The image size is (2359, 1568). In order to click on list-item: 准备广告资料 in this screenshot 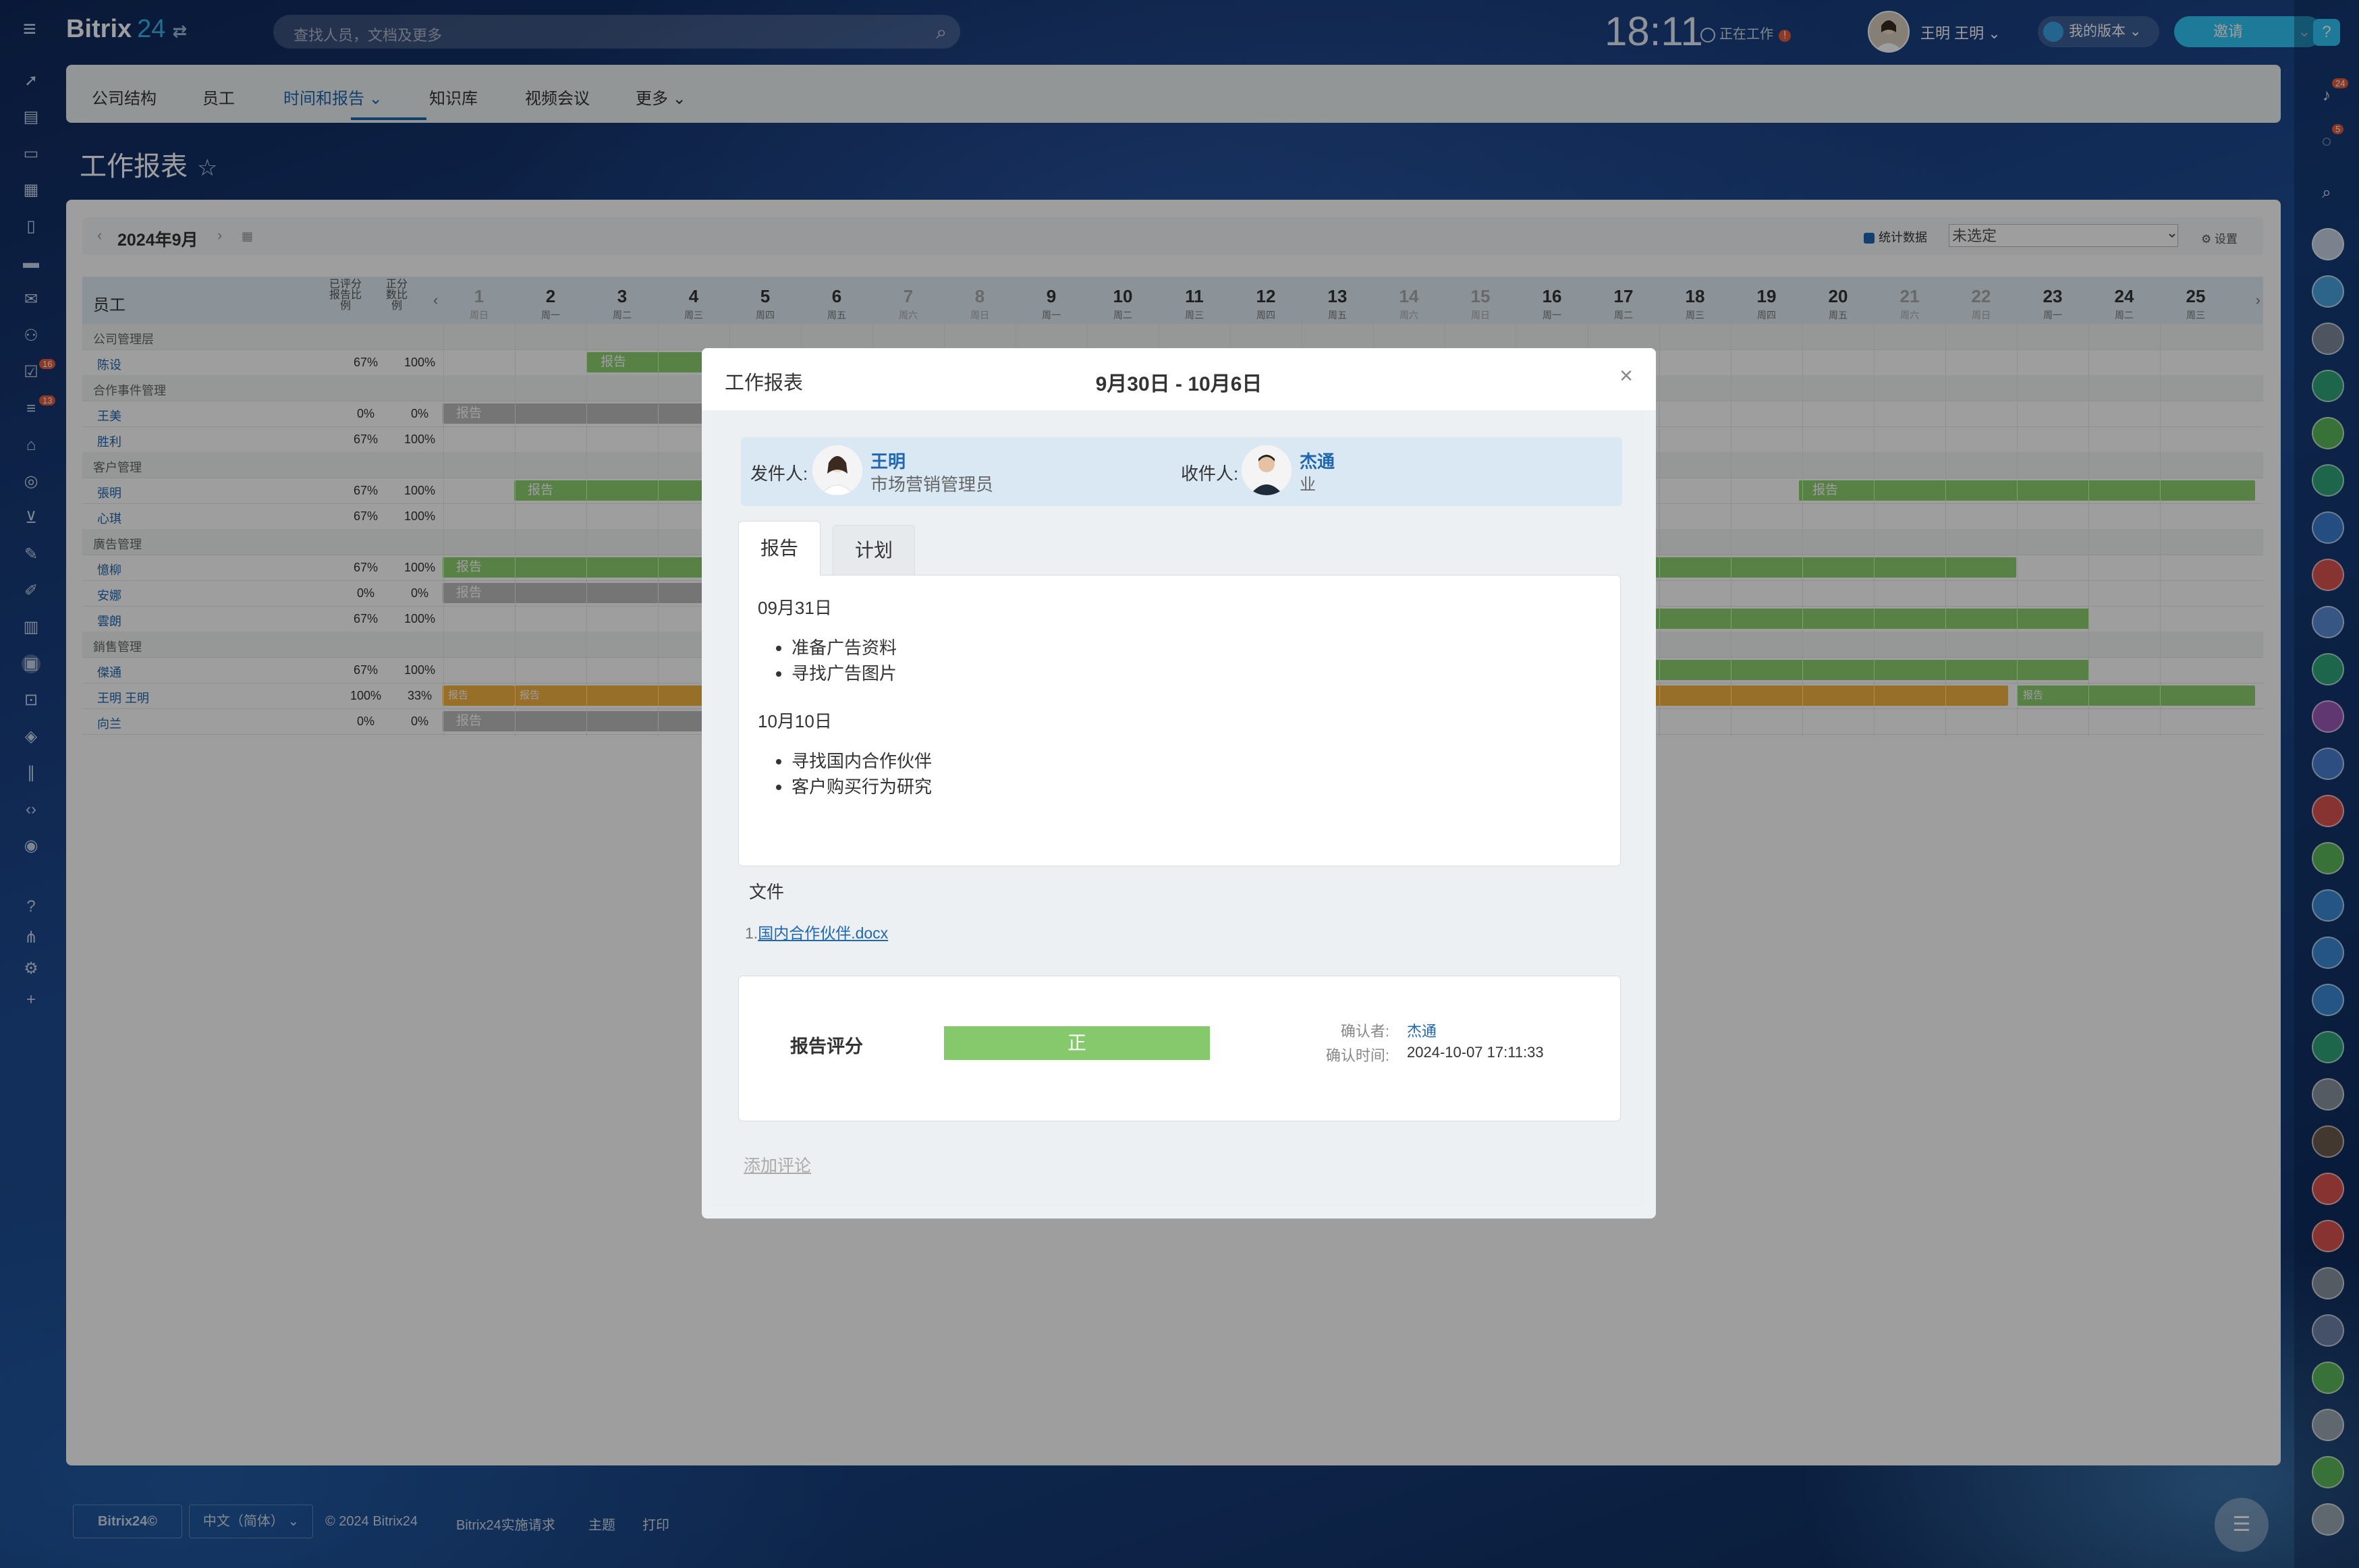, I will do `click(845, 648)`.